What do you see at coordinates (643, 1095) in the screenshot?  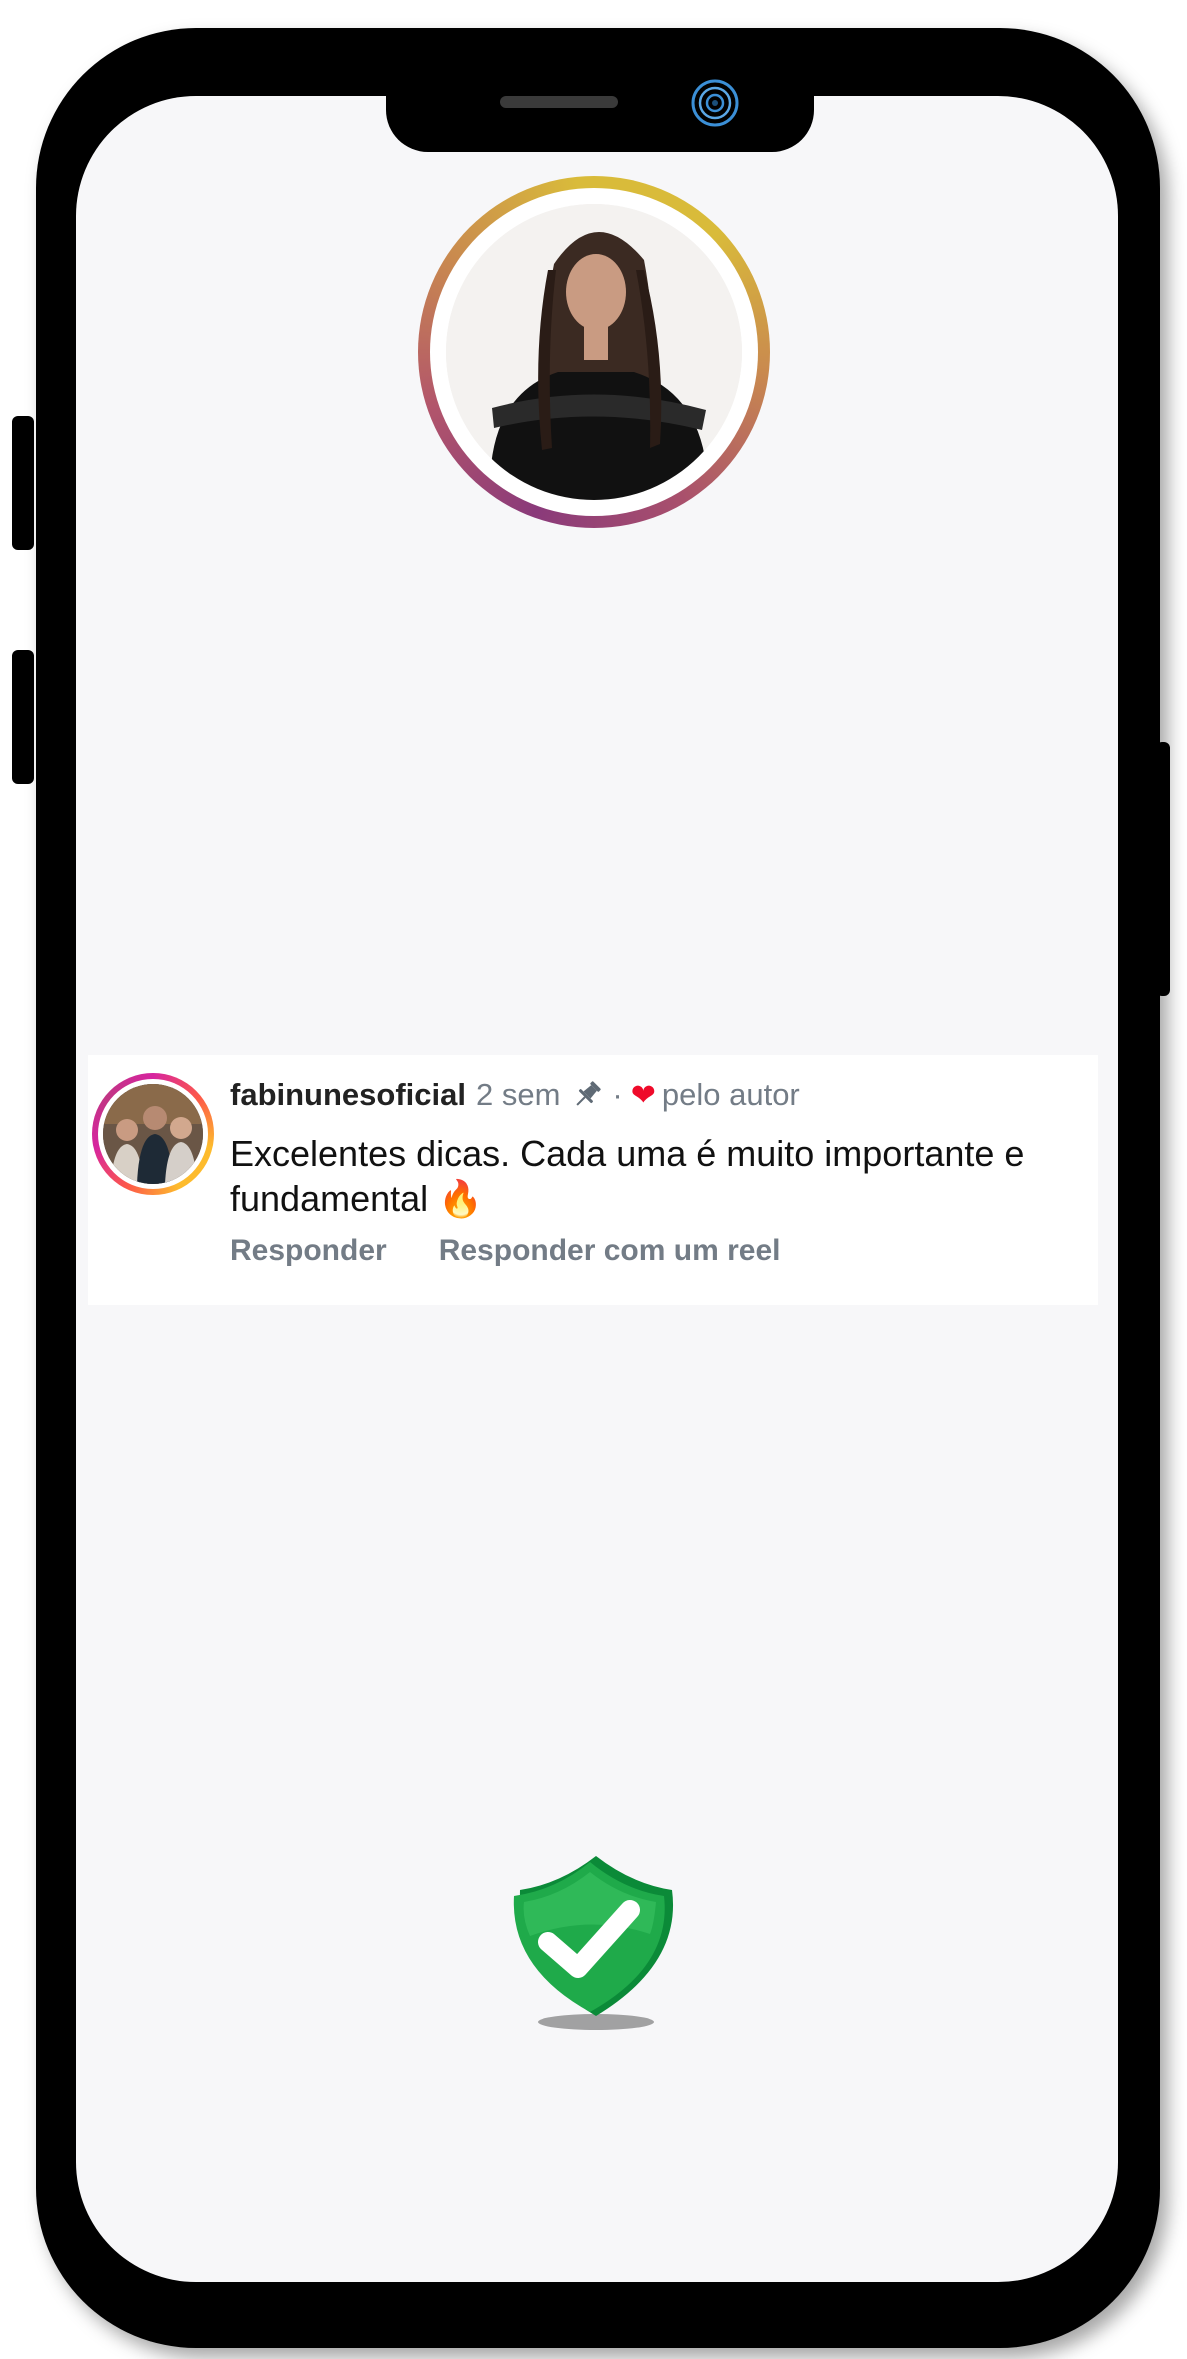 I see `heart-icon: ❤` at bounding box center [643, 1095].